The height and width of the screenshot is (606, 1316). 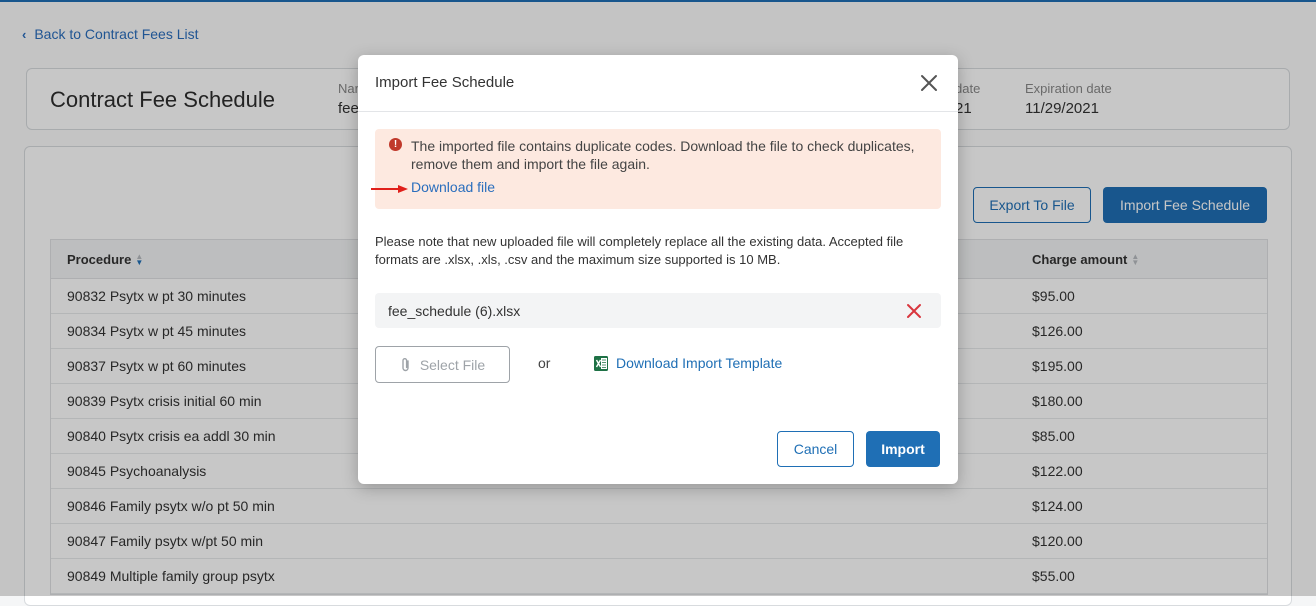 I want to click on select-file-label: Select File, so click(x=452, y=365).